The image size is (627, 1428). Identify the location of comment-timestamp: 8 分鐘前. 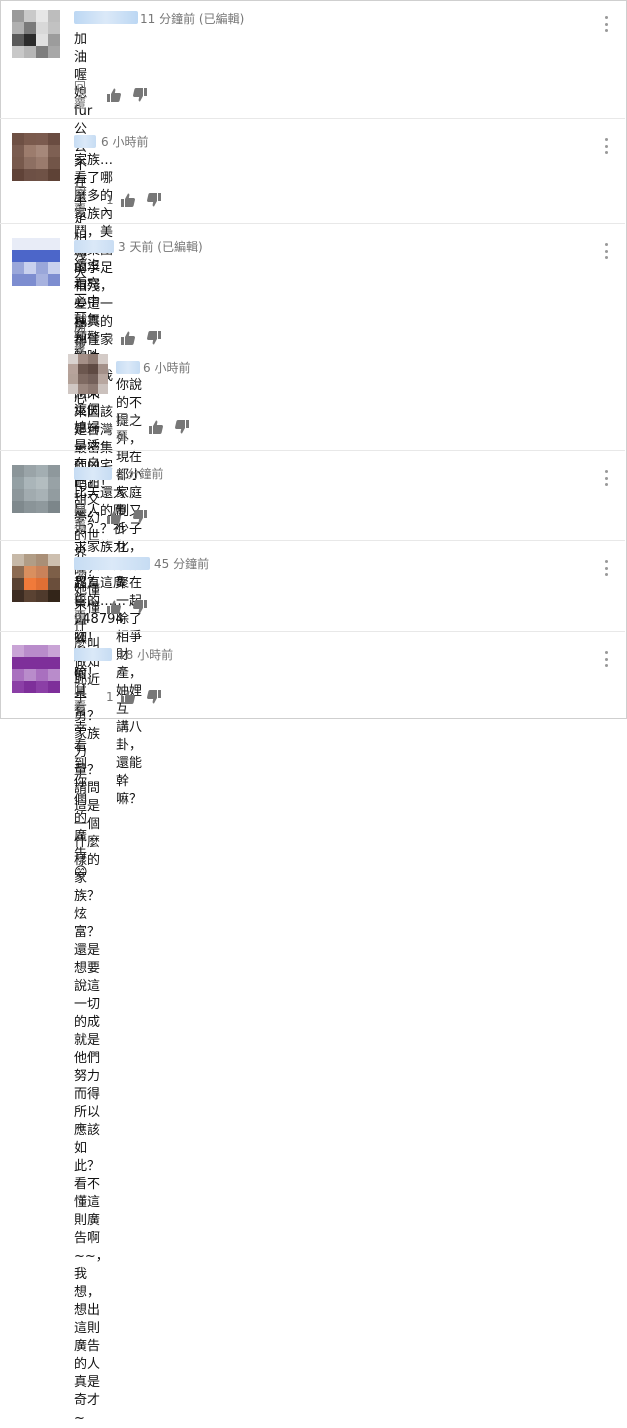
(139, 473).